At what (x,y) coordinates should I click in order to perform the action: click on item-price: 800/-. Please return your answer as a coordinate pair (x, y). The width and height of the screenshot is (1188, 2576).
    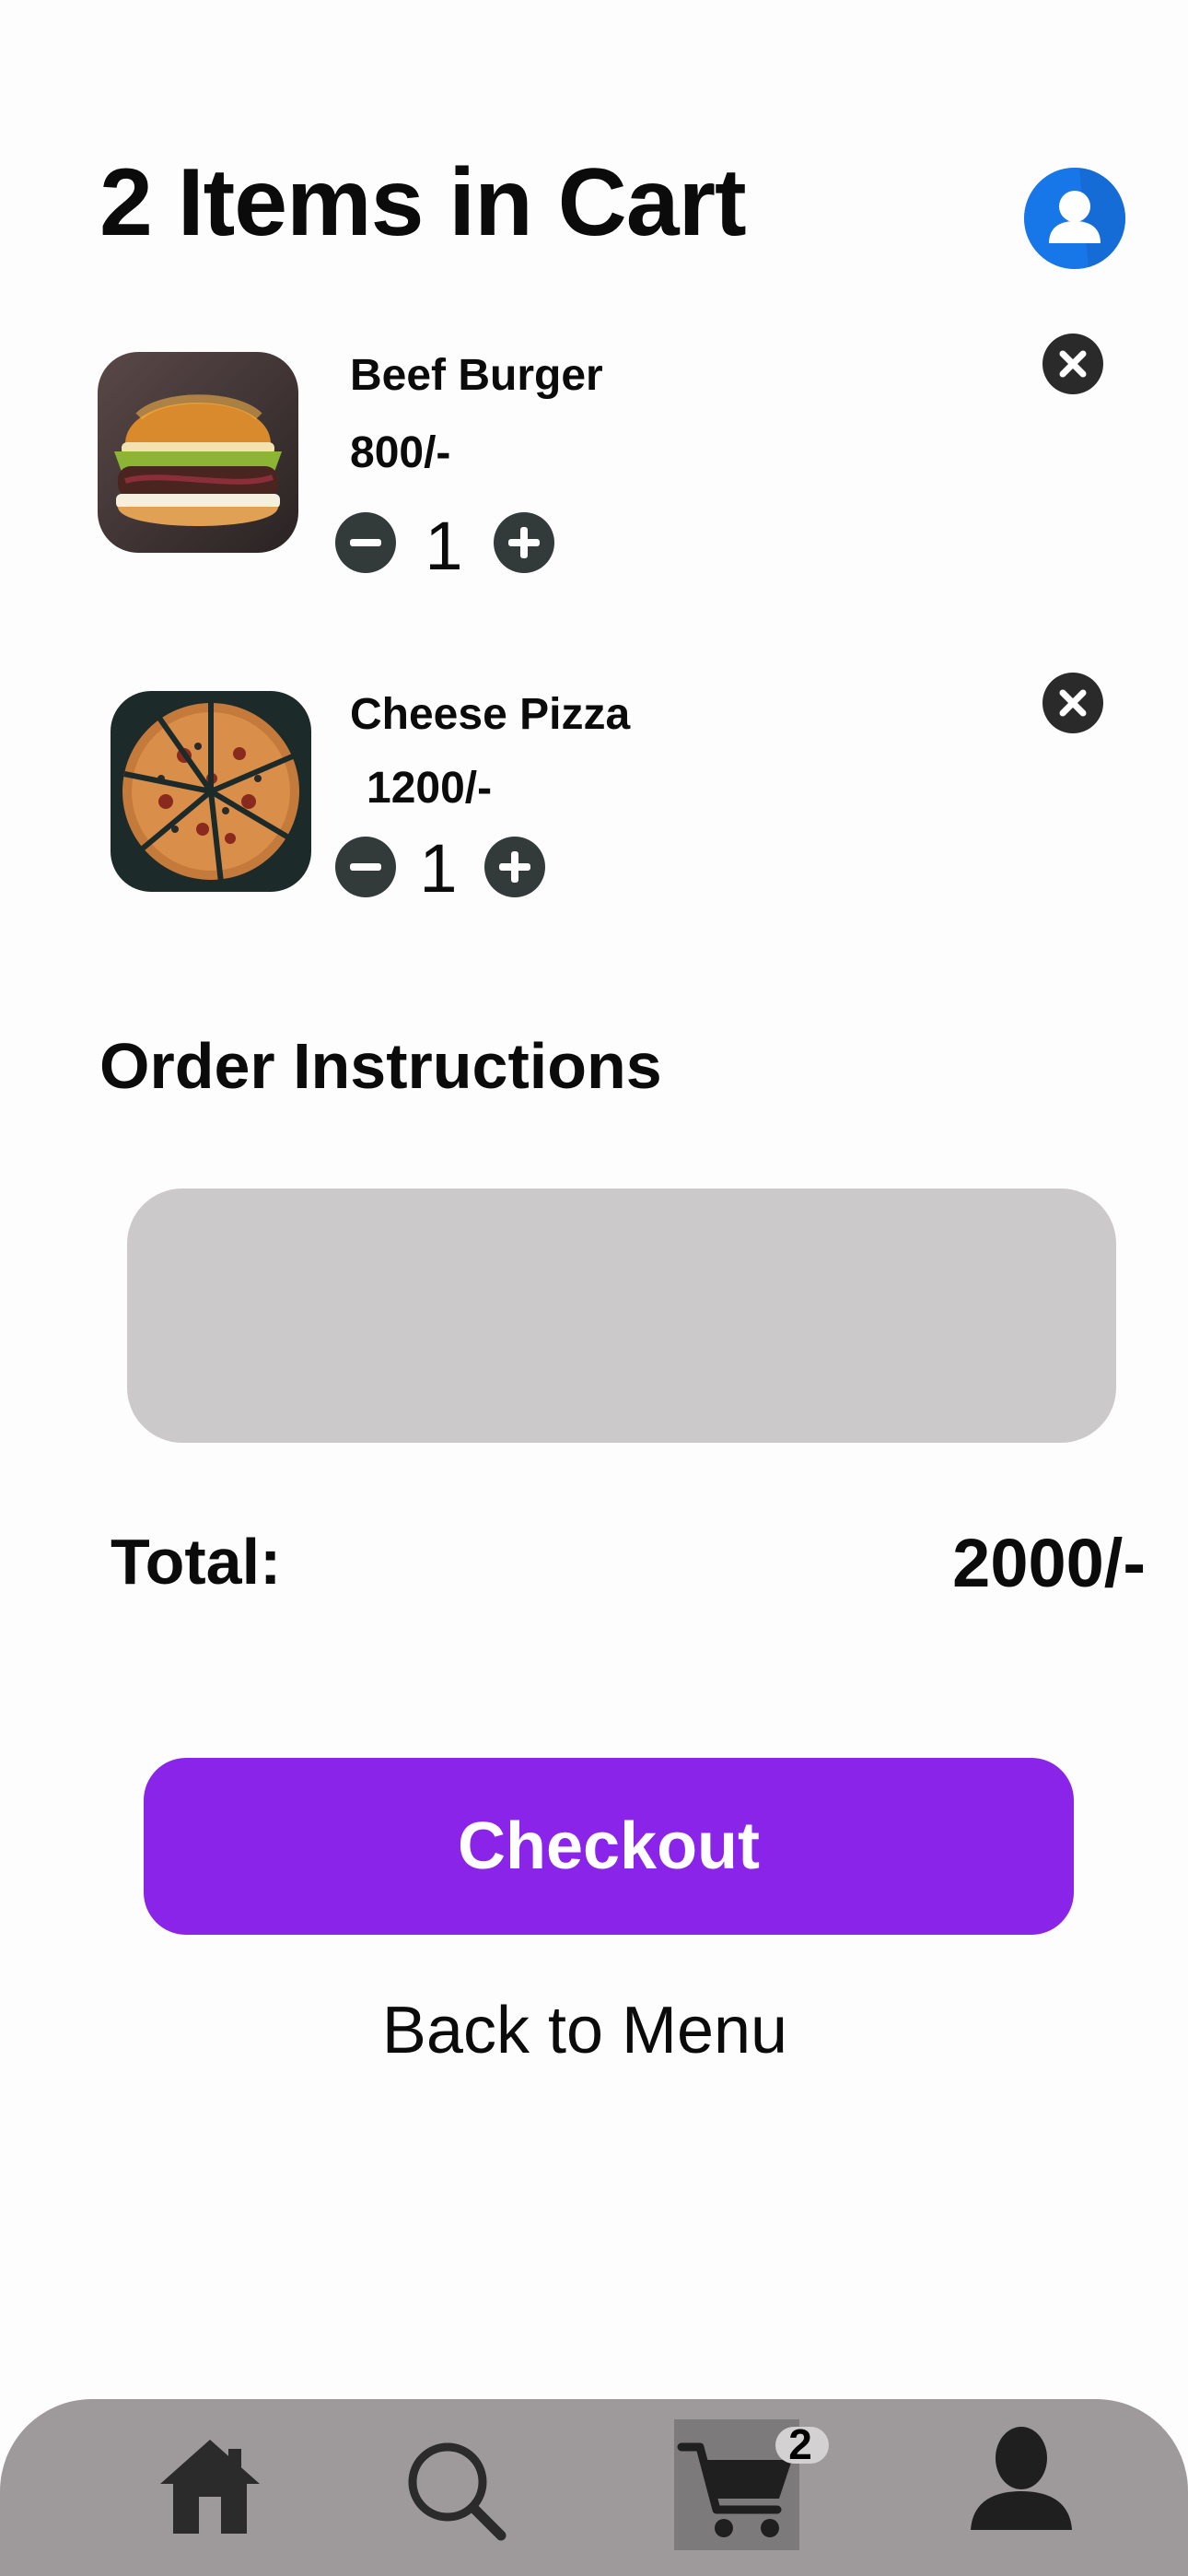
    Looking at the image, I should click on (400, 452).